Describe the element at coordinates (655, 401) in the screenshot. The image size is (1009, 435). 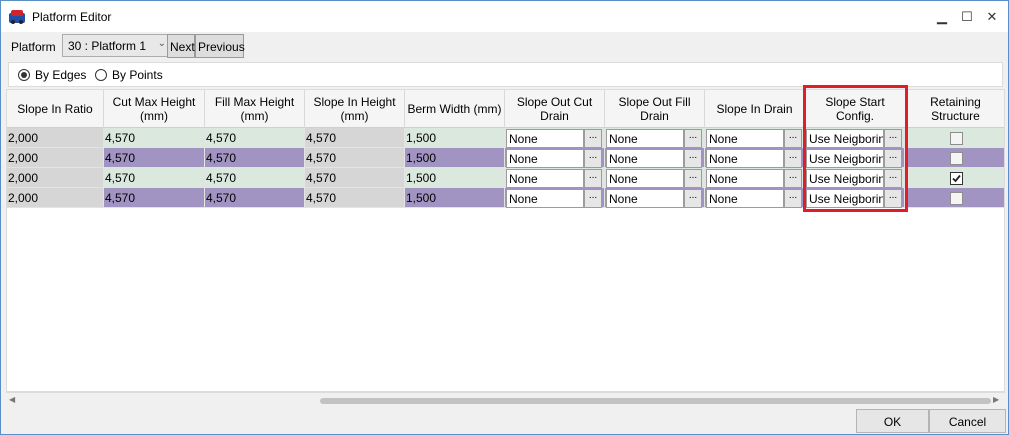
I see `scrollbar-thumb` at that location.